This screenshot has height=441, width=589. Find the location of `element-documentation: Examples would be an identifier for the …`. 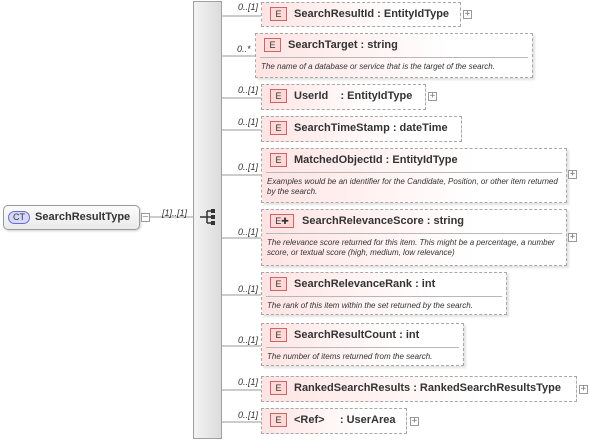

element-documentation: Examples would be an identifier for the … is located at coordinates (412, 186).